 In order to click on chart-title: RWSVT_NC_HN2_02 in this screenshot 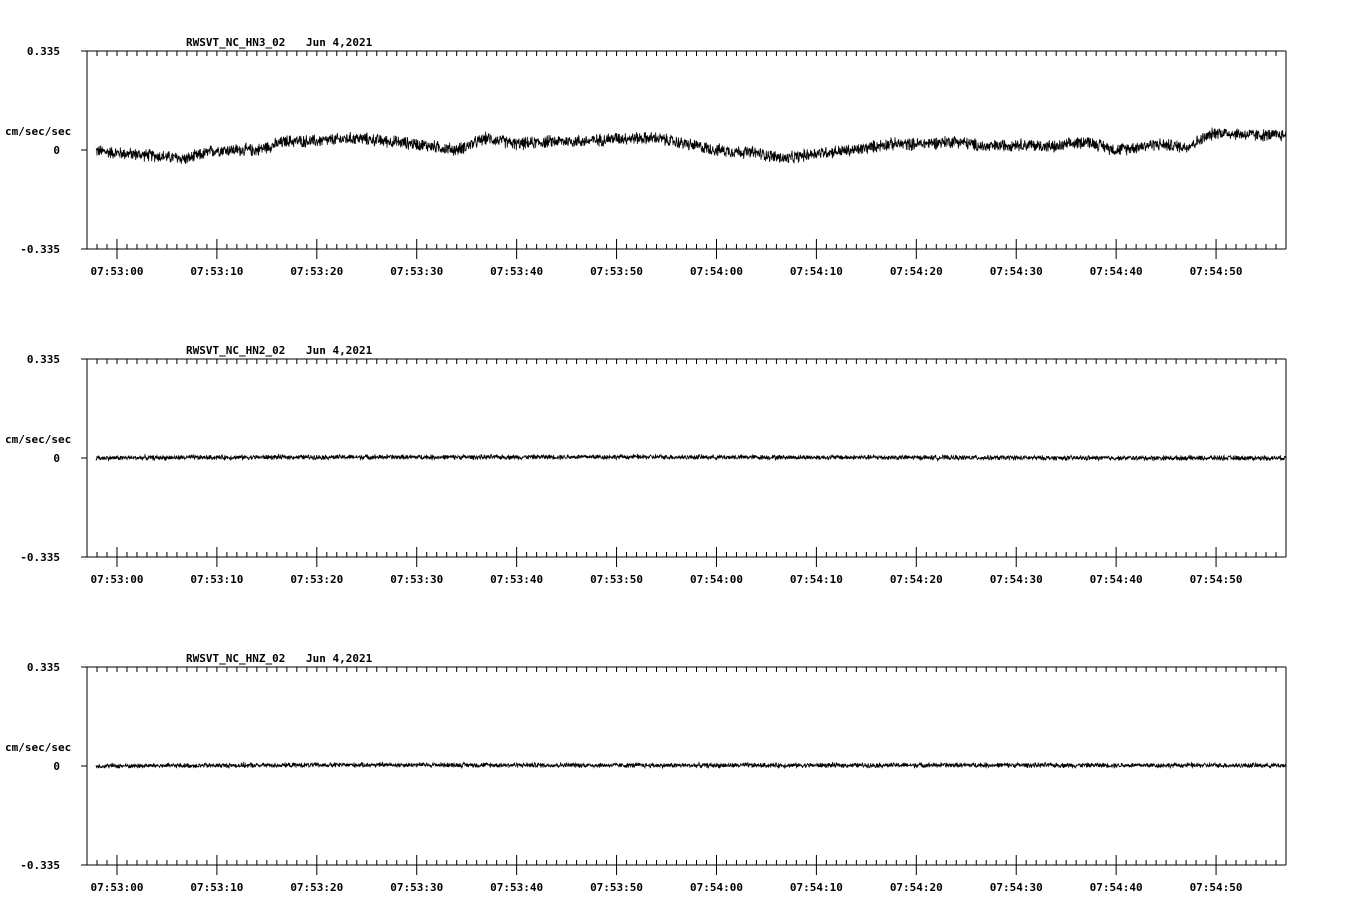, I will do `click(235, 350)`.